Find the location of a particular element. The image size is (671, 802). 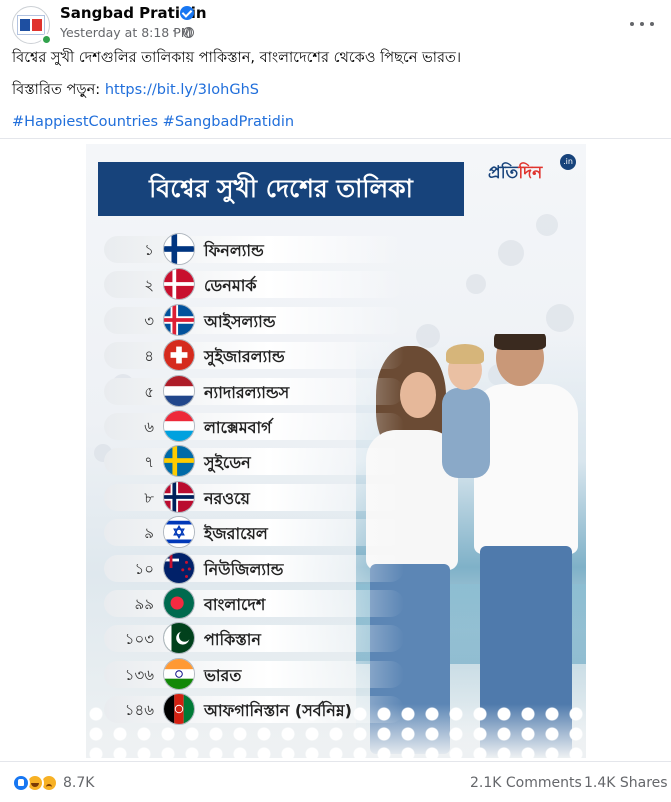

title-banner: বিশ্বের সুখী দেশের তালিকা is located at coordinates (281, 189).